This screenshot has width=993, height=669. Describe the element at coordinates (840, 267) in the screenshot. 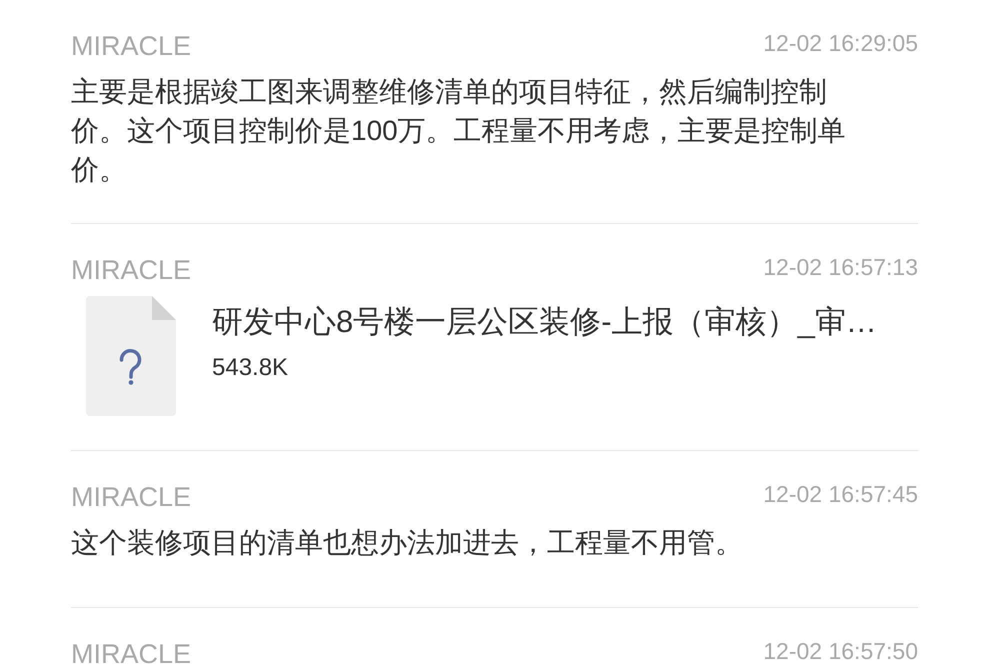

I see `message-time: 12-02 16:57:13` at that location.